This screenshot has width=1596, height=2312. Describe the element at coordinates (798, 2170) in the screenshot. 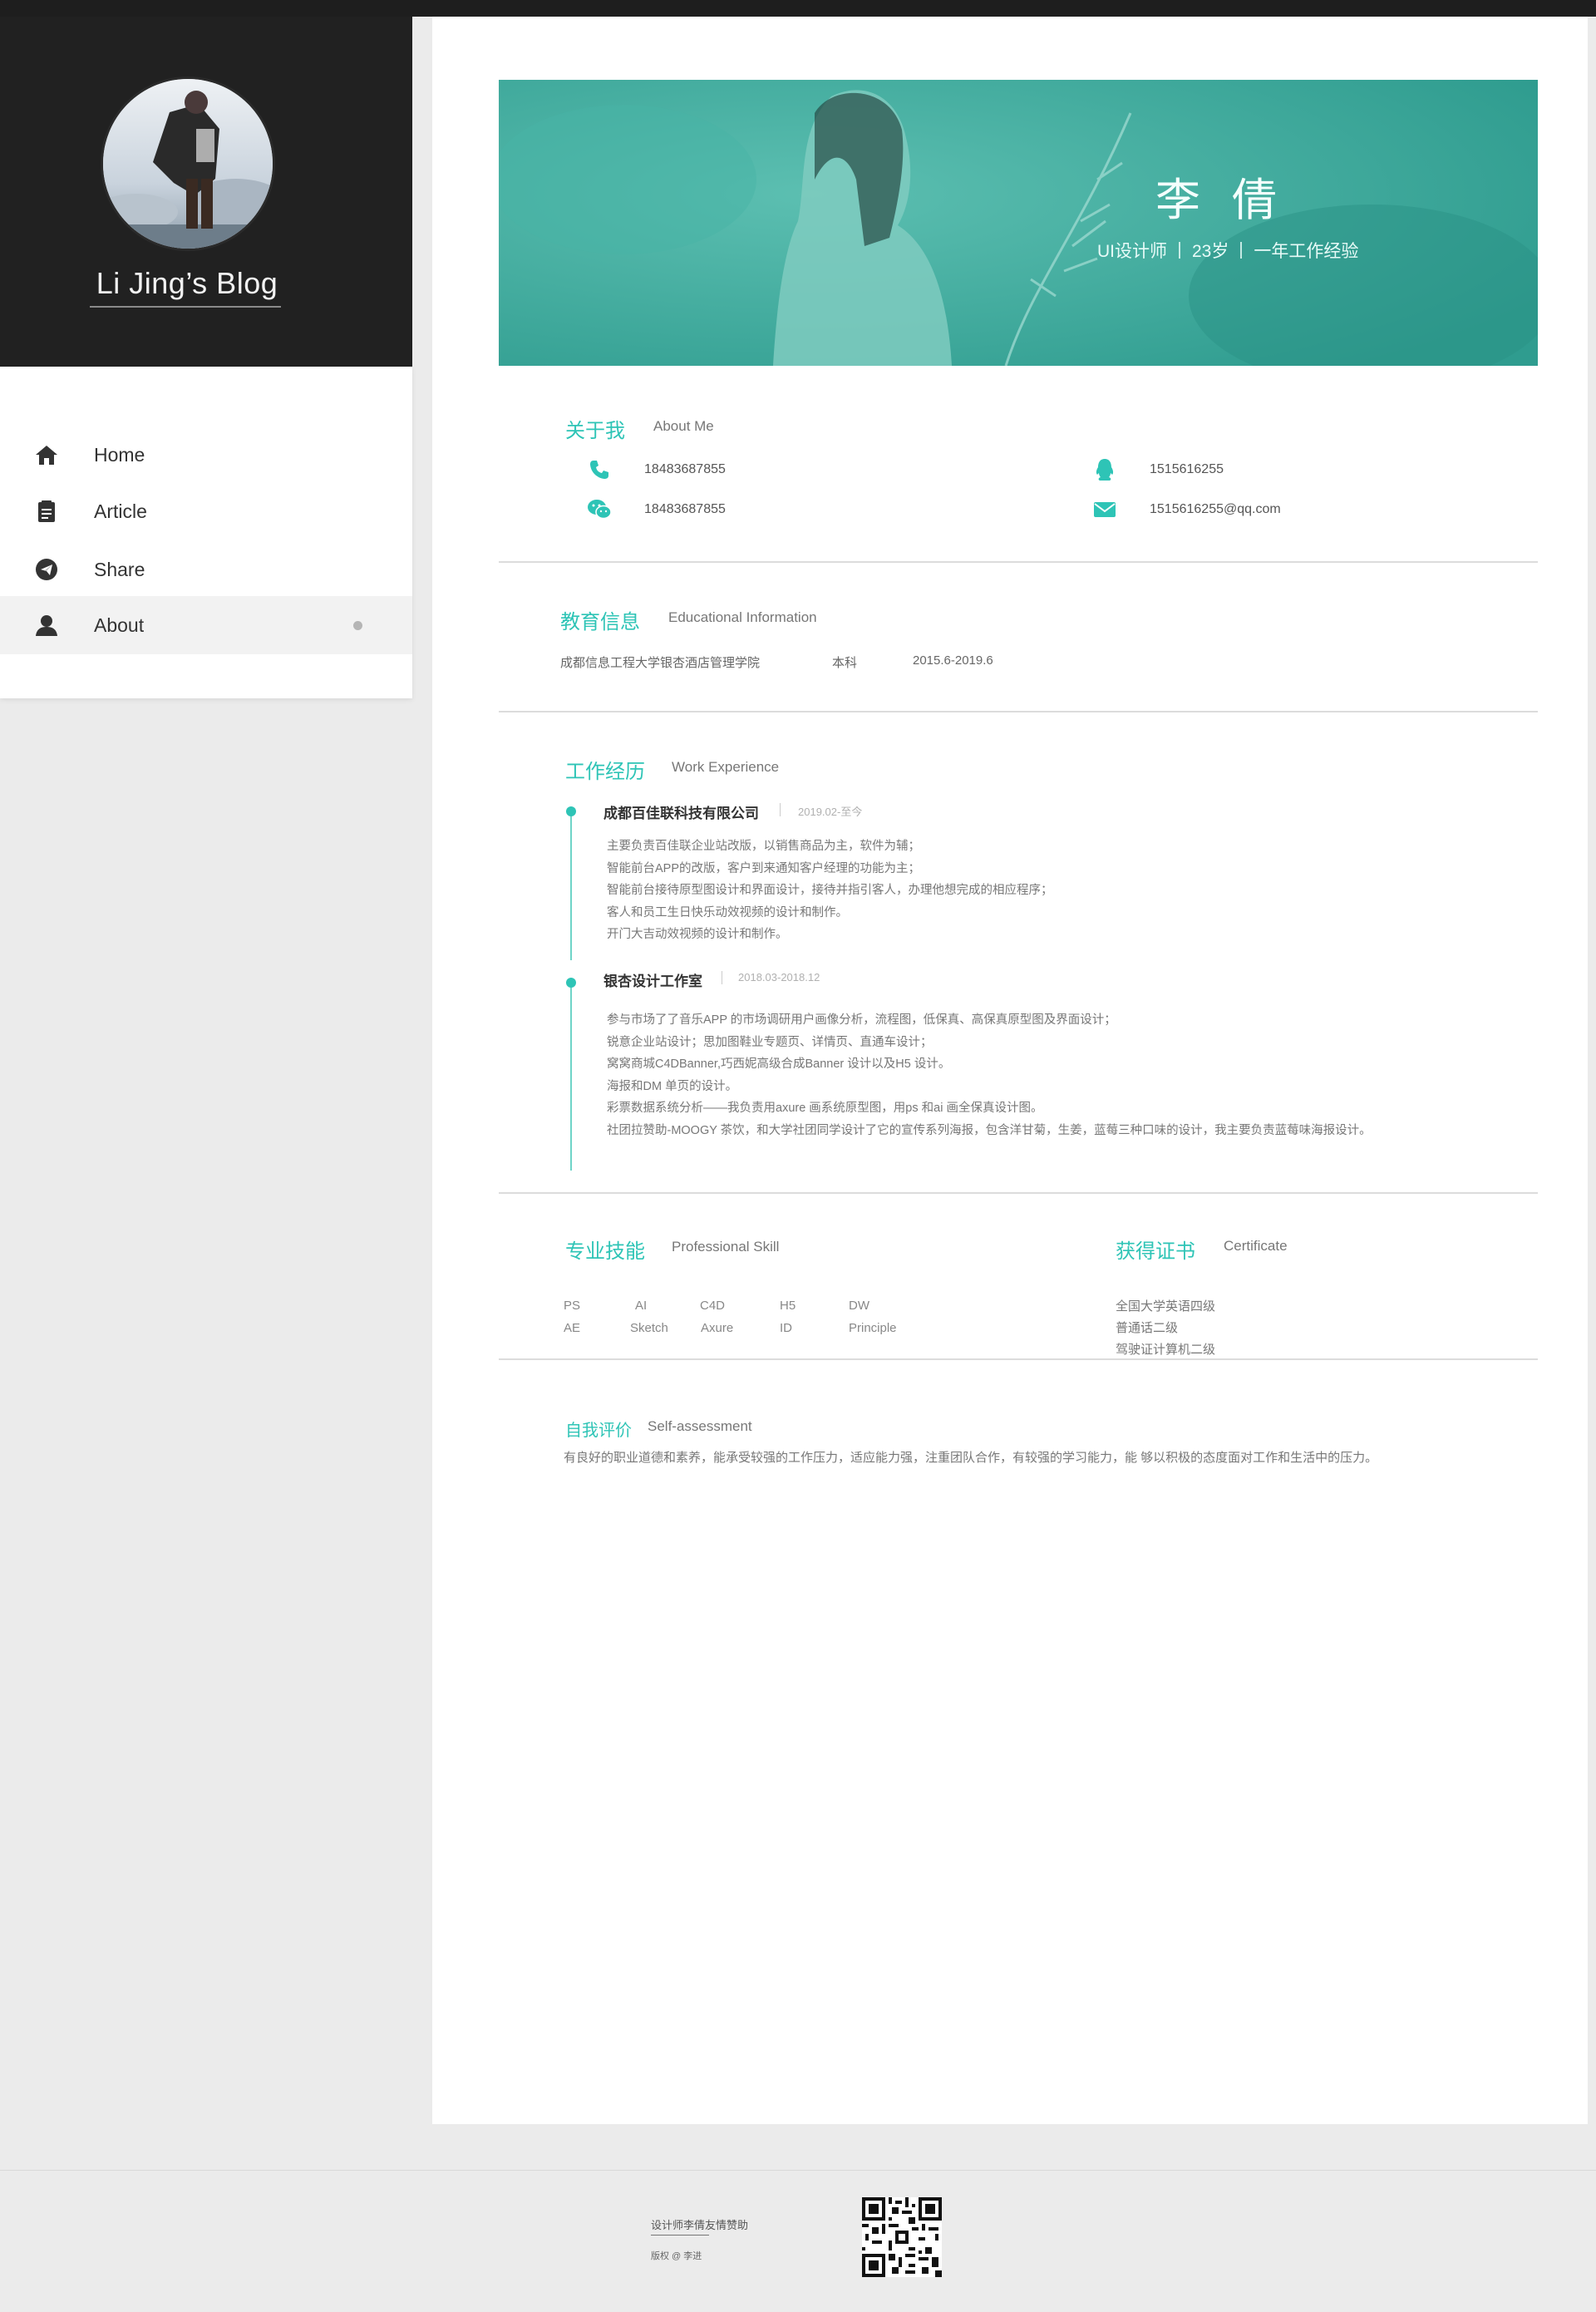

I see `footer-divider` at that location.